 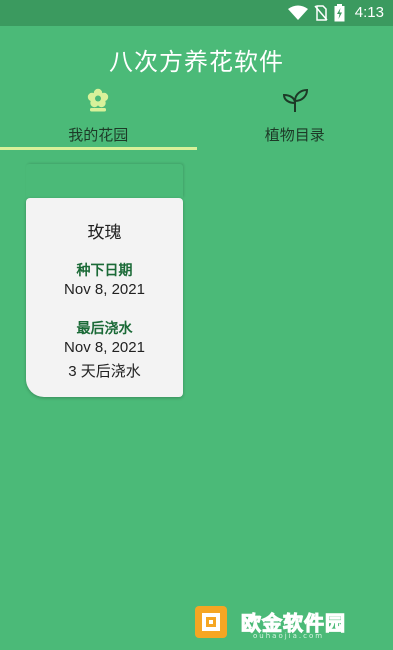 What do you see at coordinates (211, 622) in the screenshot?
I see `watermark-logo-icon` at bounding box center [211, 622].